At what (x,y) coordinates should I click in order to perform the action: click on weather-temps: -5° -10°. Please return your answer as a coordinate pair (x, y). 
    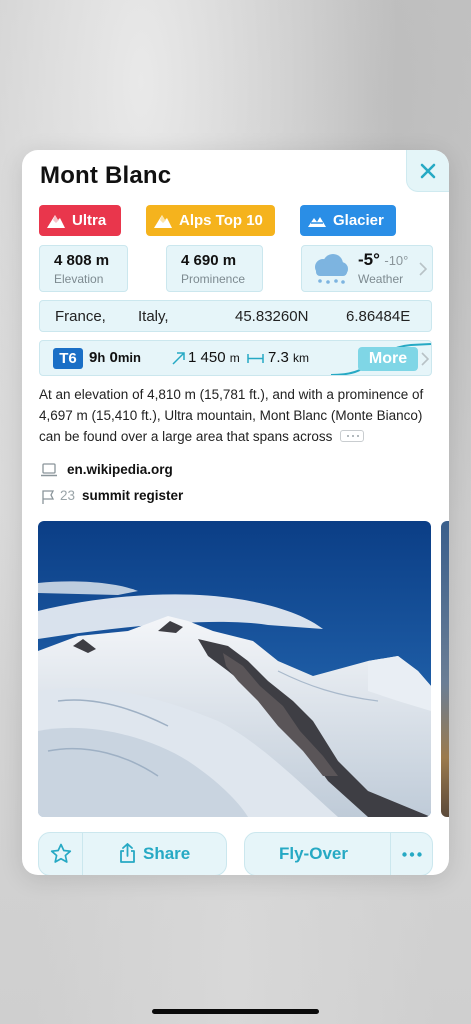
    Looking at the image, I should click on (383, 260).